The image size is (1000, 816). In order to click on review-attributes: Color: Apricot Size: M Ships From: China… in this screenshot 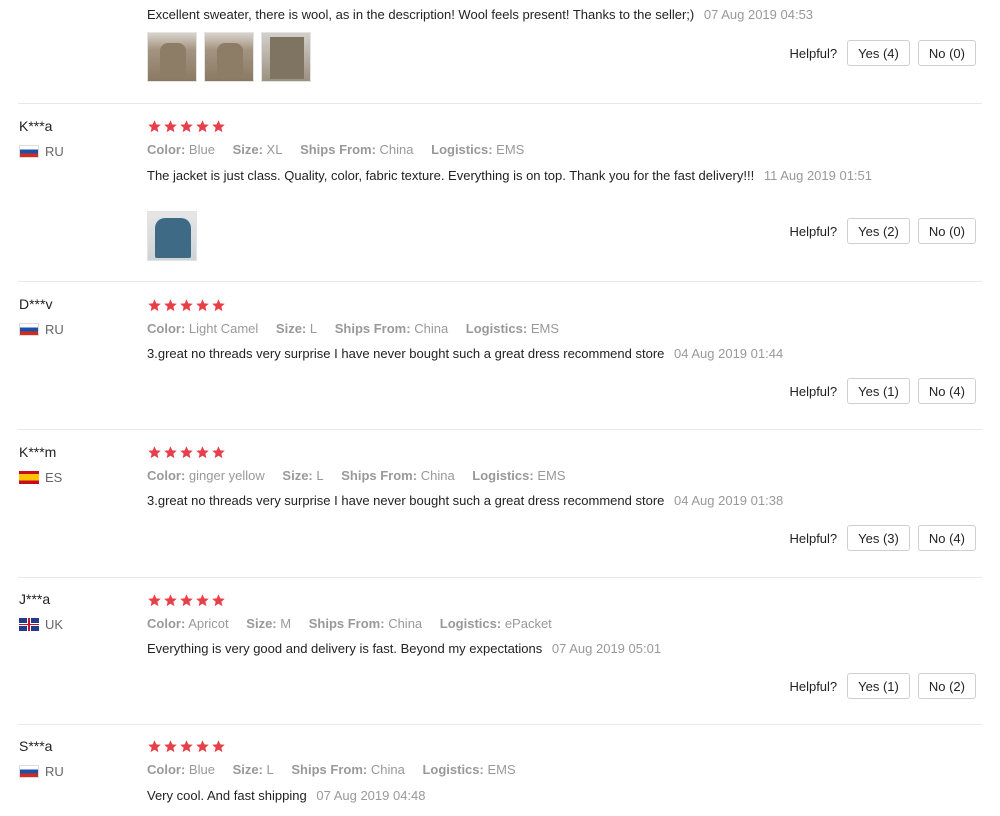, I will do `click(356, 623)`.